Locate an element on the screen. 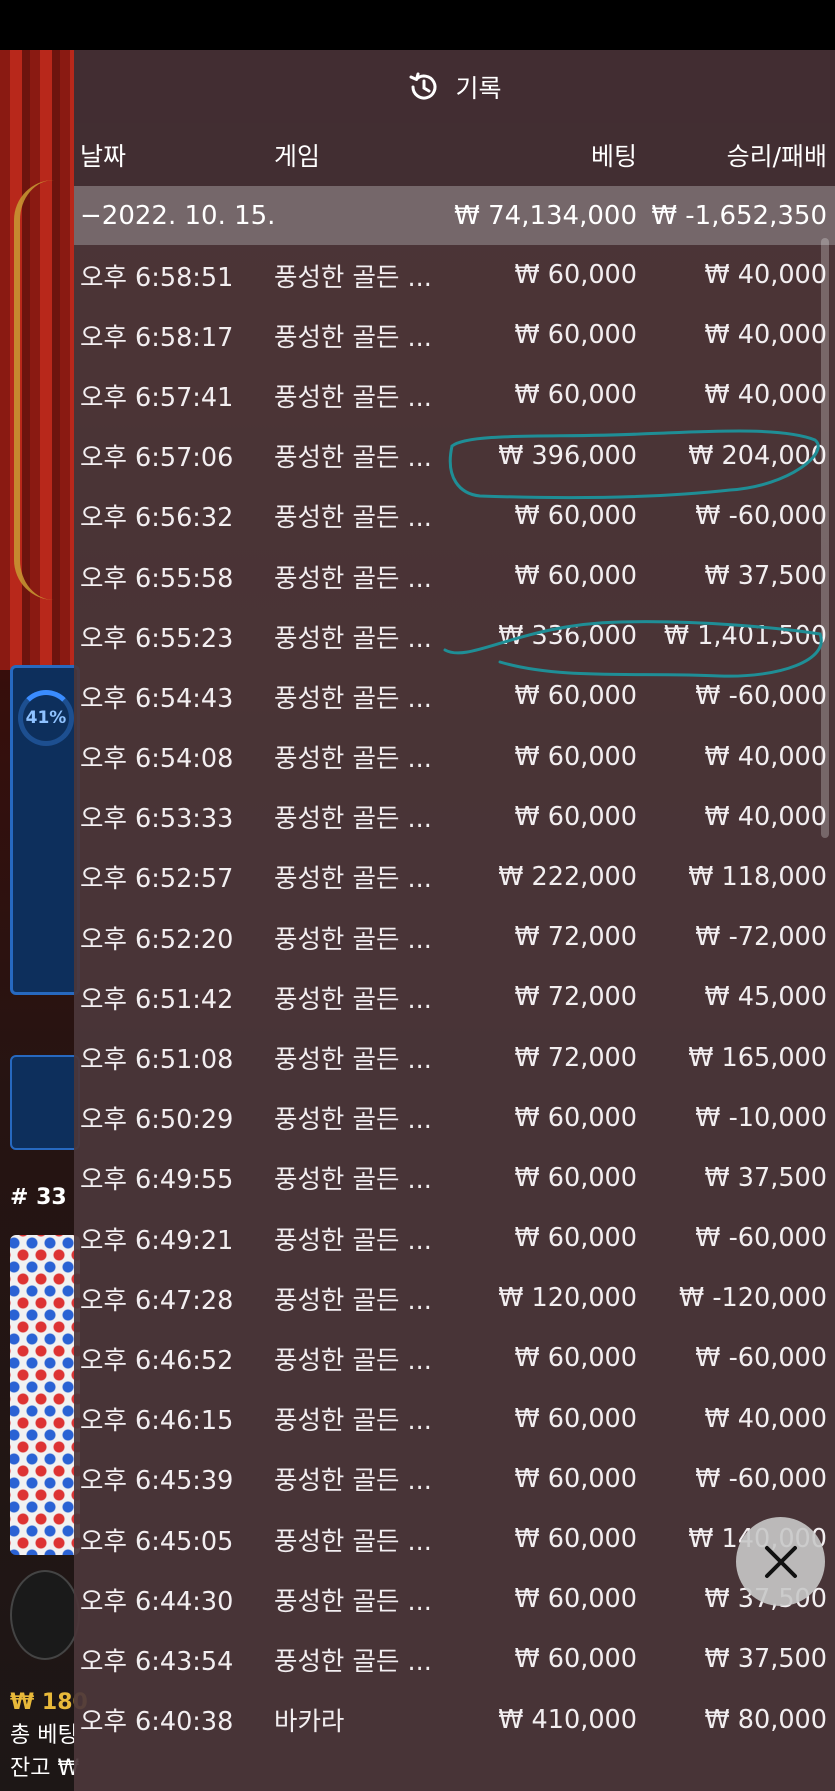  history-row: 오후 6:46:15 풍성한 골든 ... ₩ 60,000 ₩ 40,000 is located at coordinates (454, 1419).